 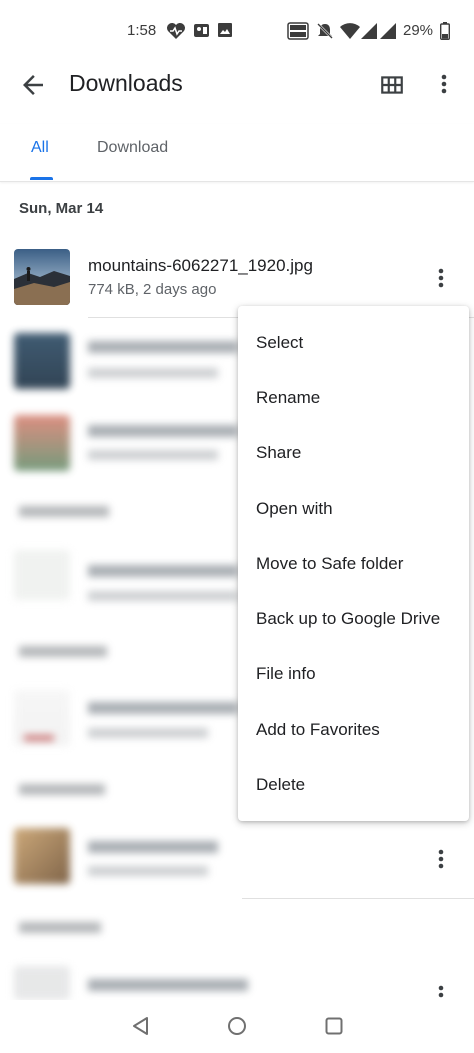 What do you see at coordinates (237, 153) in the screenshot?
I see `tab-bar: All Download` at bounding box center [237, 153].